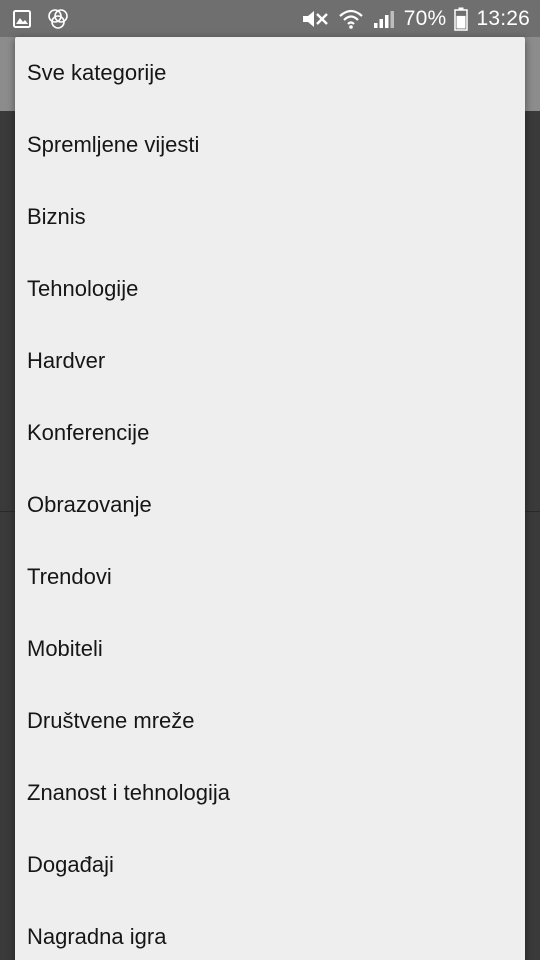 The image size is (540, 960). I want to click on menu-item-nagradna-igra: Nagradna igra, so click(270, 930).